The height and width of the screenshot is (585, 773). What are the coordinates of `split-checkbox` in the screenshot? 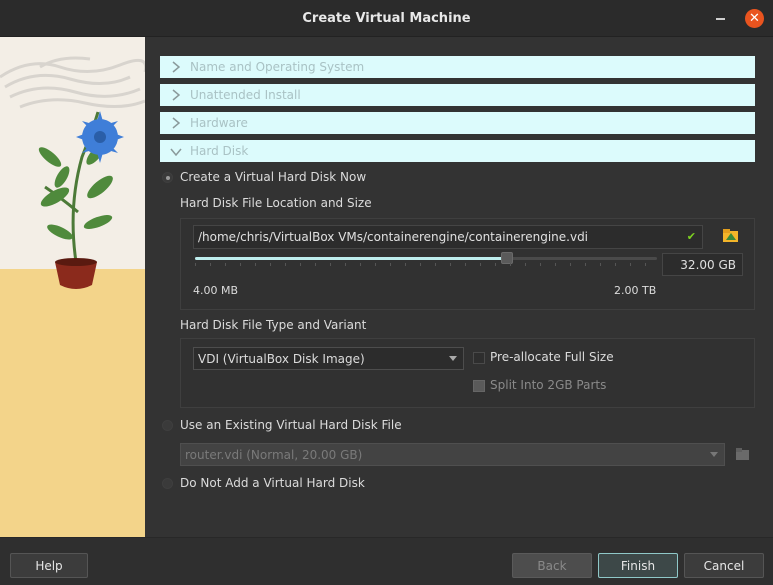 It's located at (479, 386).